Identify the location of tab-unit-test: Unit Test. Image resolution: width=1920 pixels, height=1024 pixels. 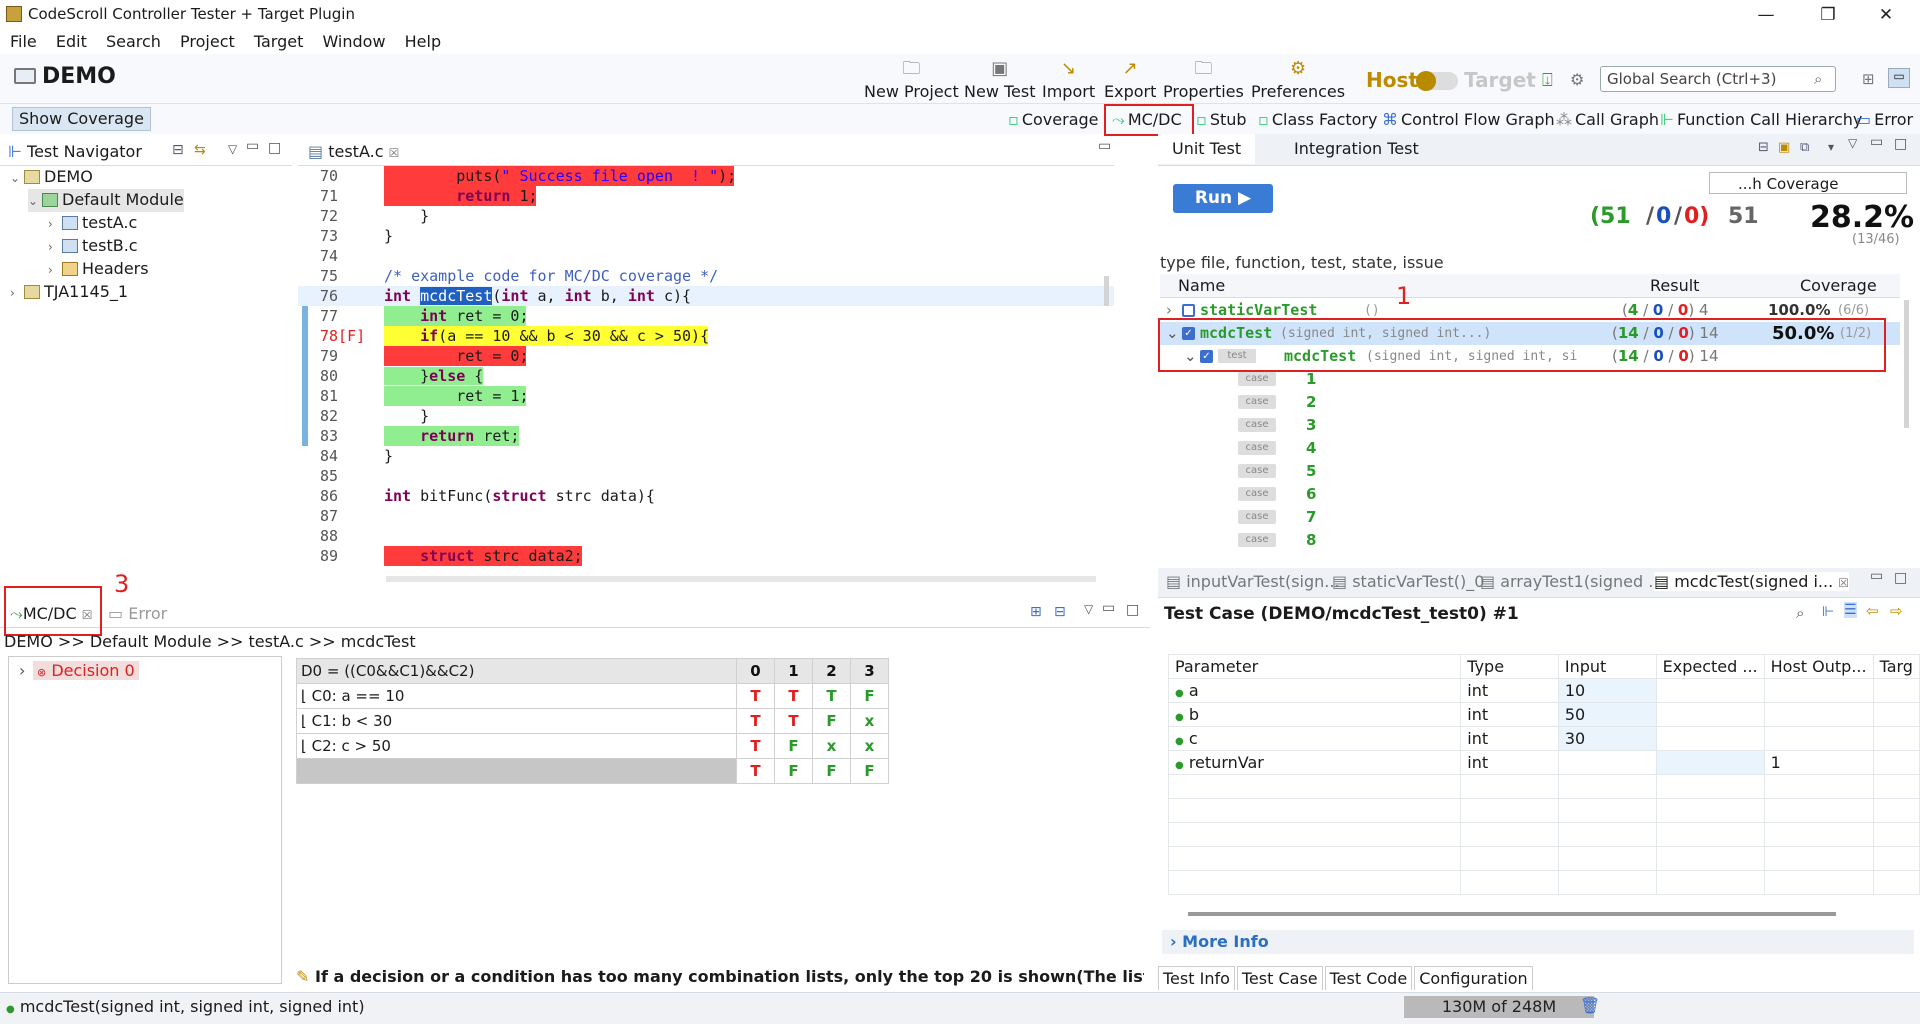
(1207, 149).